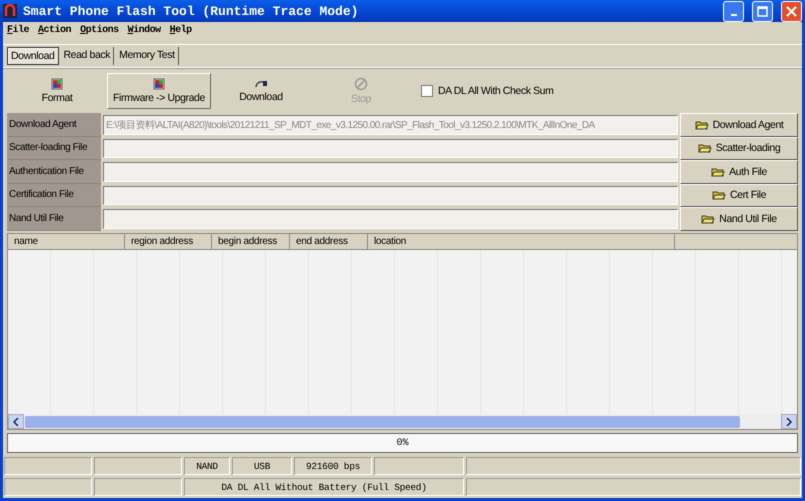 The height and width of the screenshot is (501, 805). What do you see at coordinates (739, 172) in the screenshot?
I see `browse-button: Auth File` at bounding box center [739, 172].